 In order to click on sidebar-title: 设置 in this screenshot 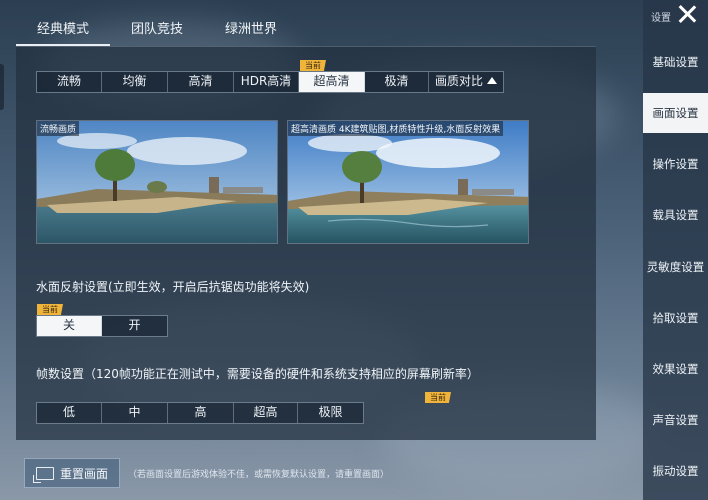, I will do `click(661, 18)`.